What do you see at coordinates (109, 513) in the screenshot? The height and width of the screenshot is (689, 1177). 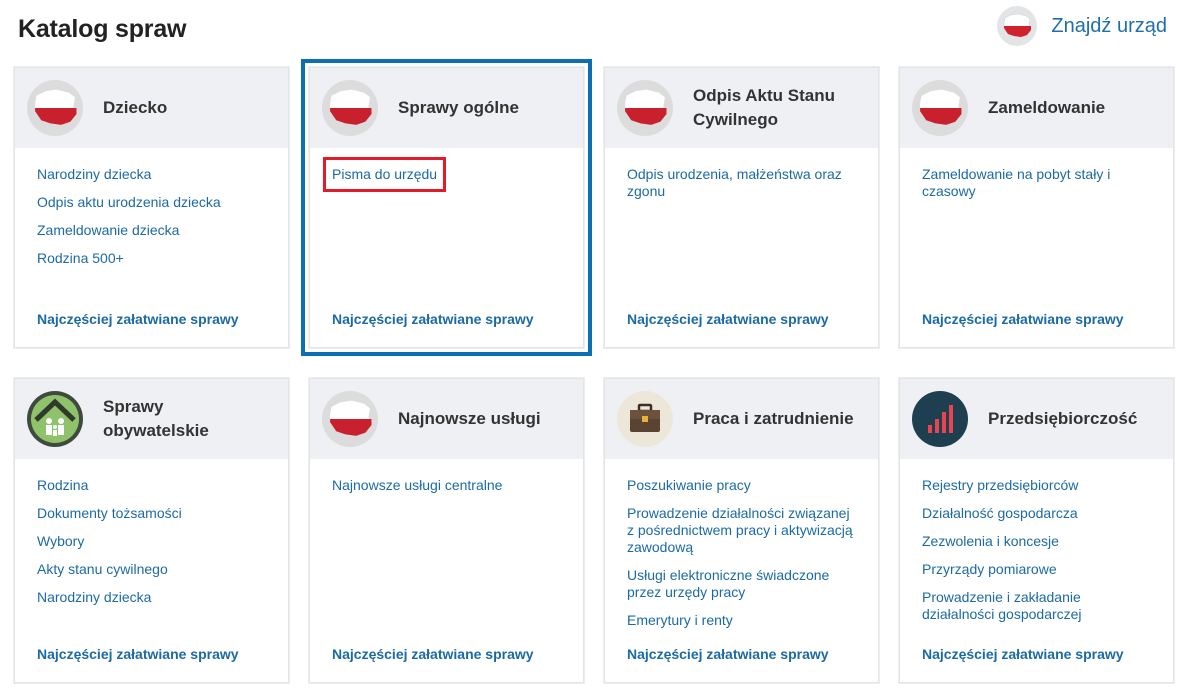 I see `service-link: Dokumenty tożsamości` at bounding box center [109, 513].